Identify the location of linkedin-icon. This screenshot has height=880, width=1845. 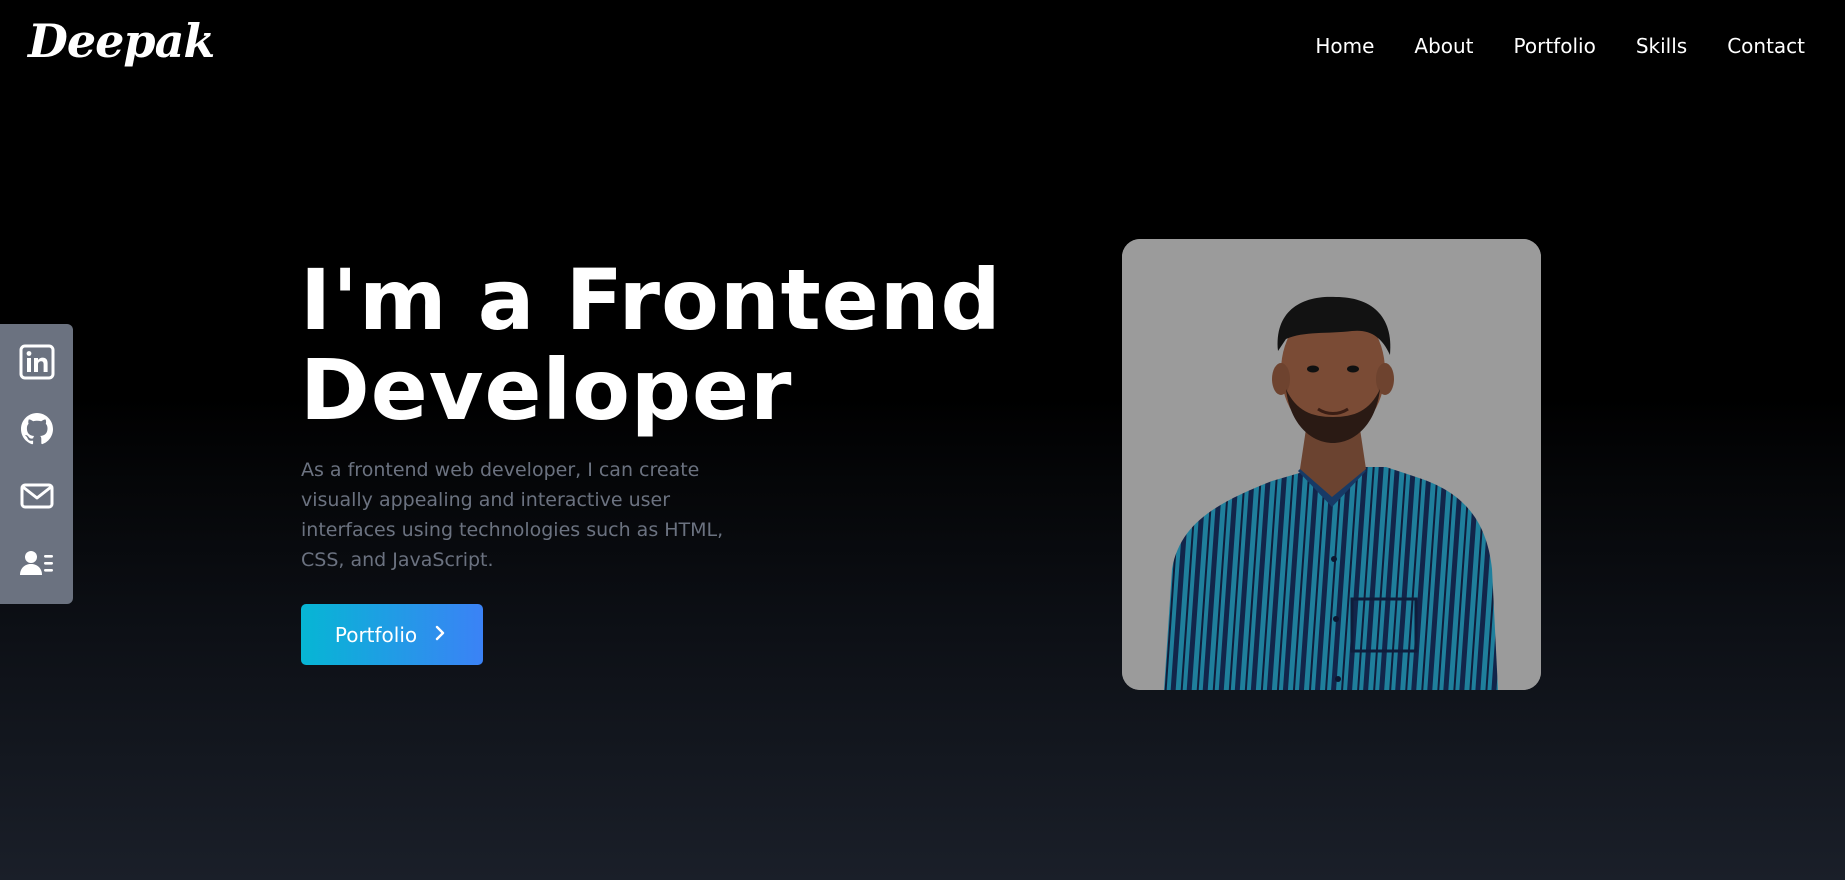
(37, 364).